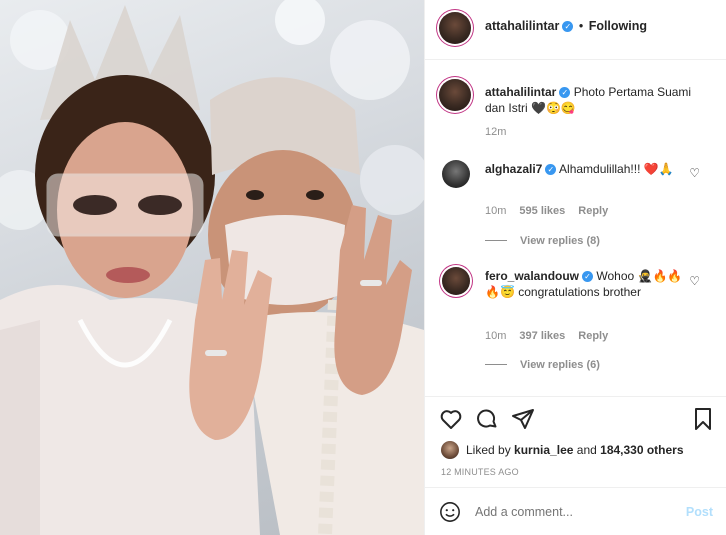 This screenshot has width=726, height=535. I want to click on author-avatar, so click(455, 28).